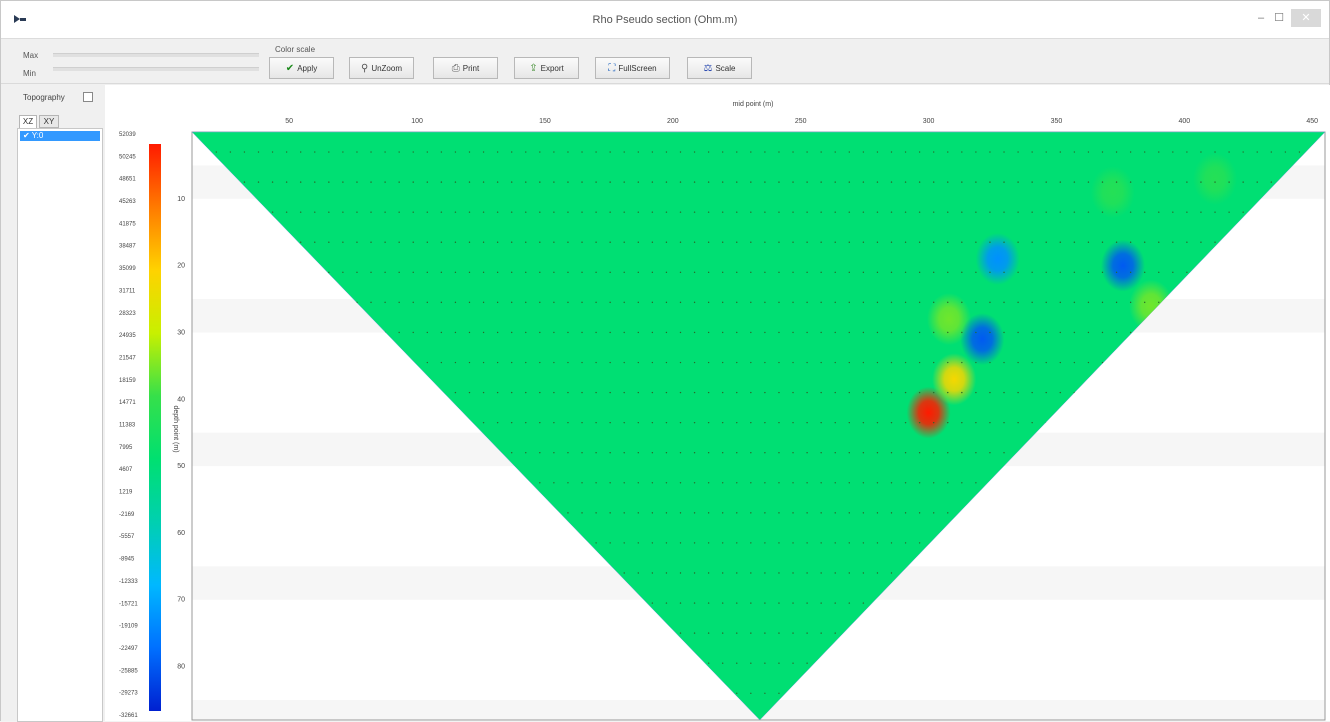  Describe the element at coordinates (719, 68) in the screenshot. I see `scale-button: ⚖ Scale` at that location.